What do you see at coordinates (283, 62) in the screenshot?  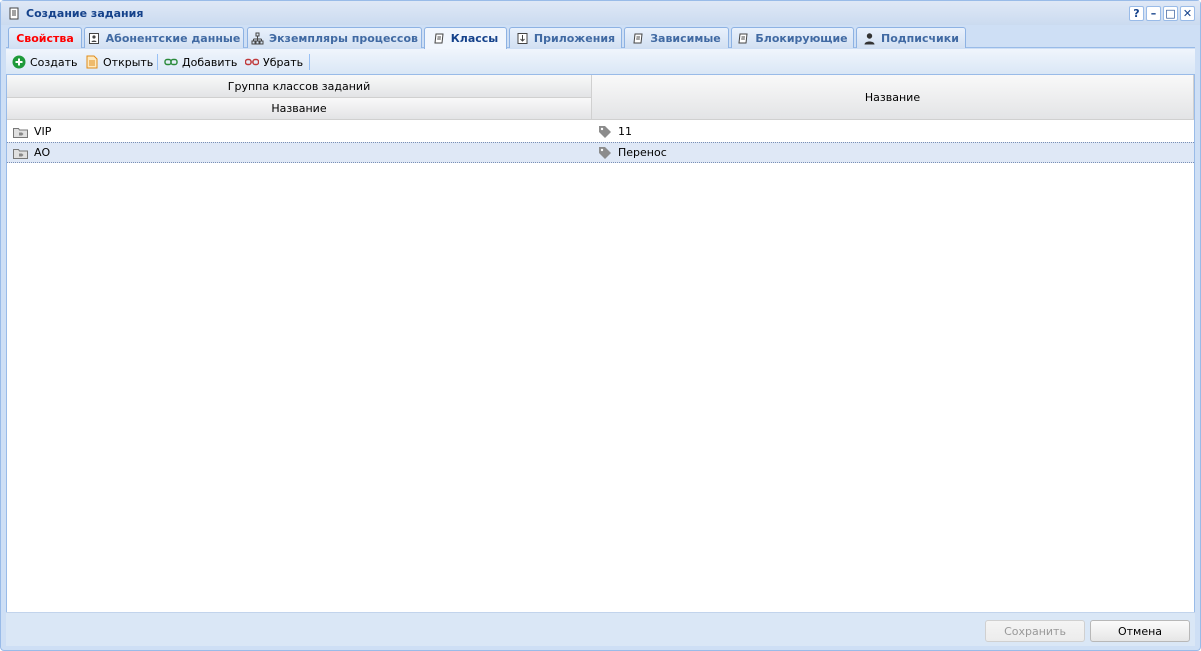 I see `remove-label: Убрать` at bounding box center [283, 62].